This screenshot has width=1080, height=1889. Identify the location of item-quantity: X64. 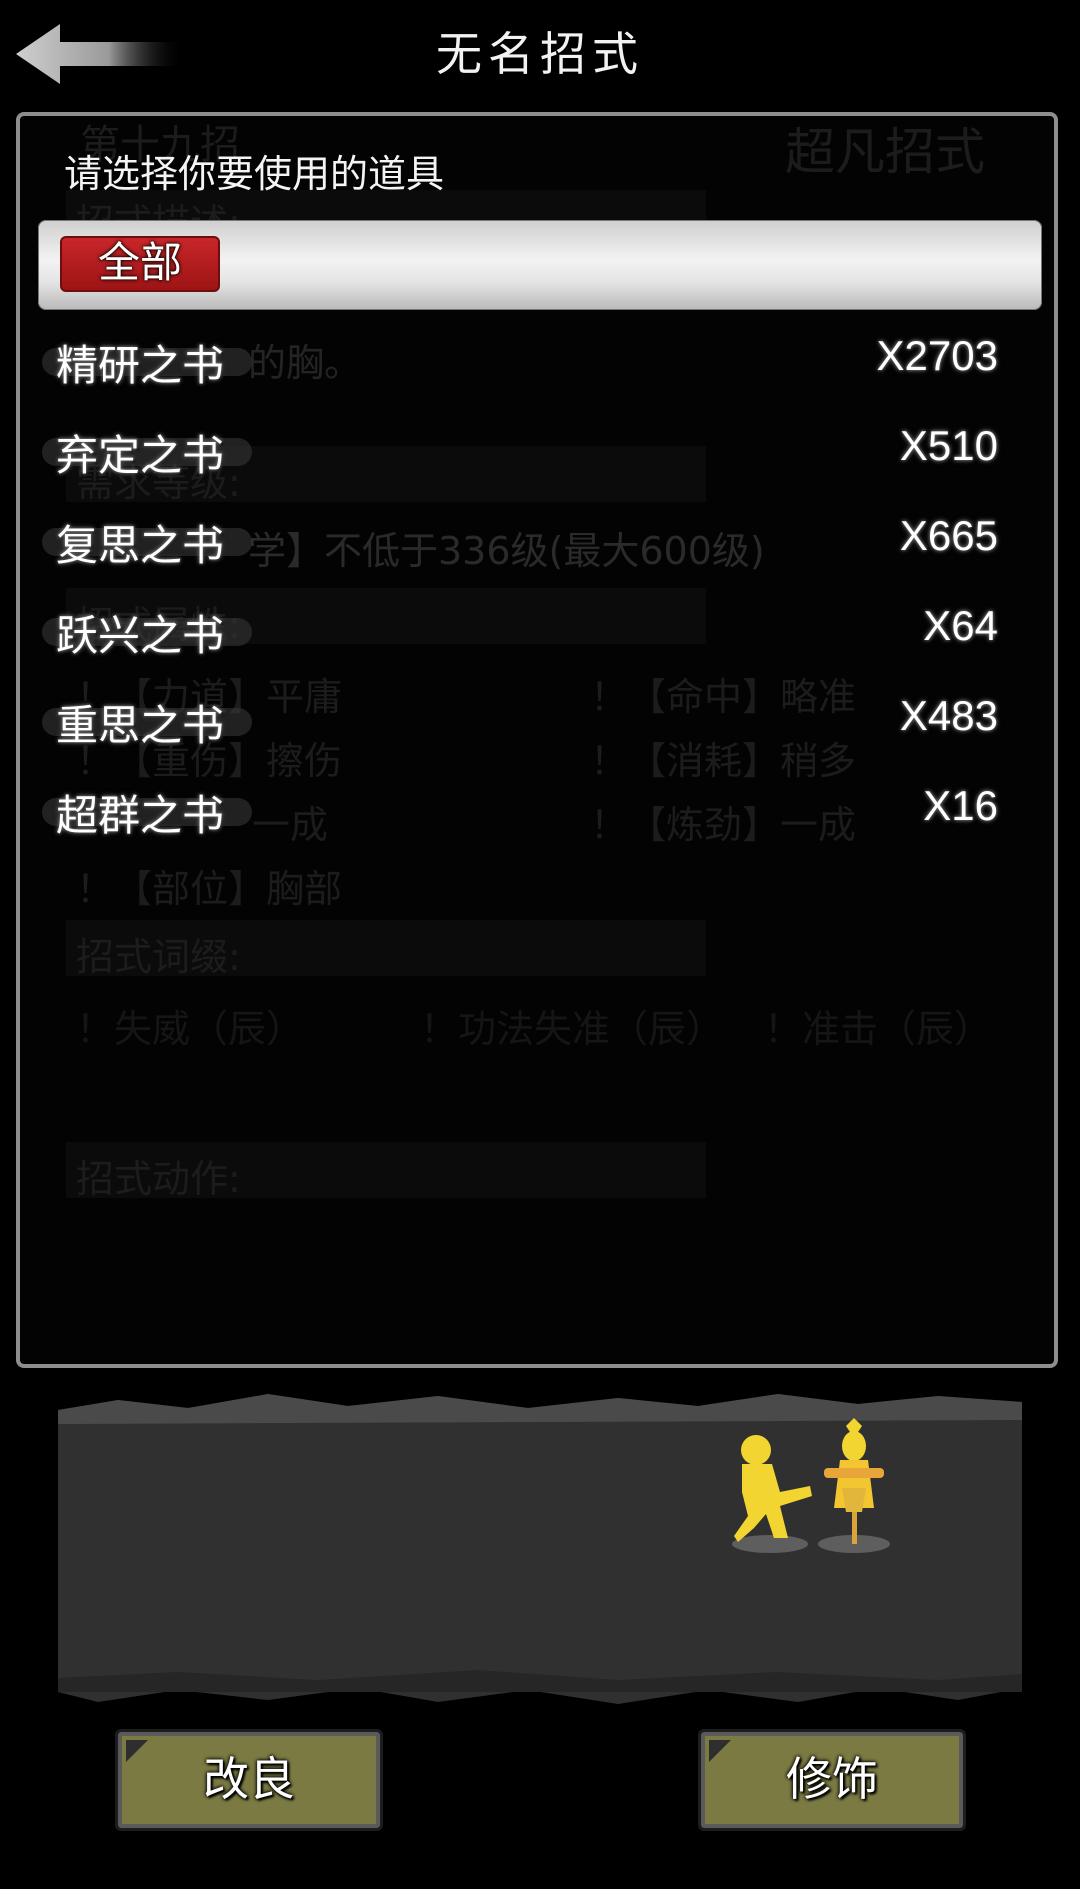
(960, 625).